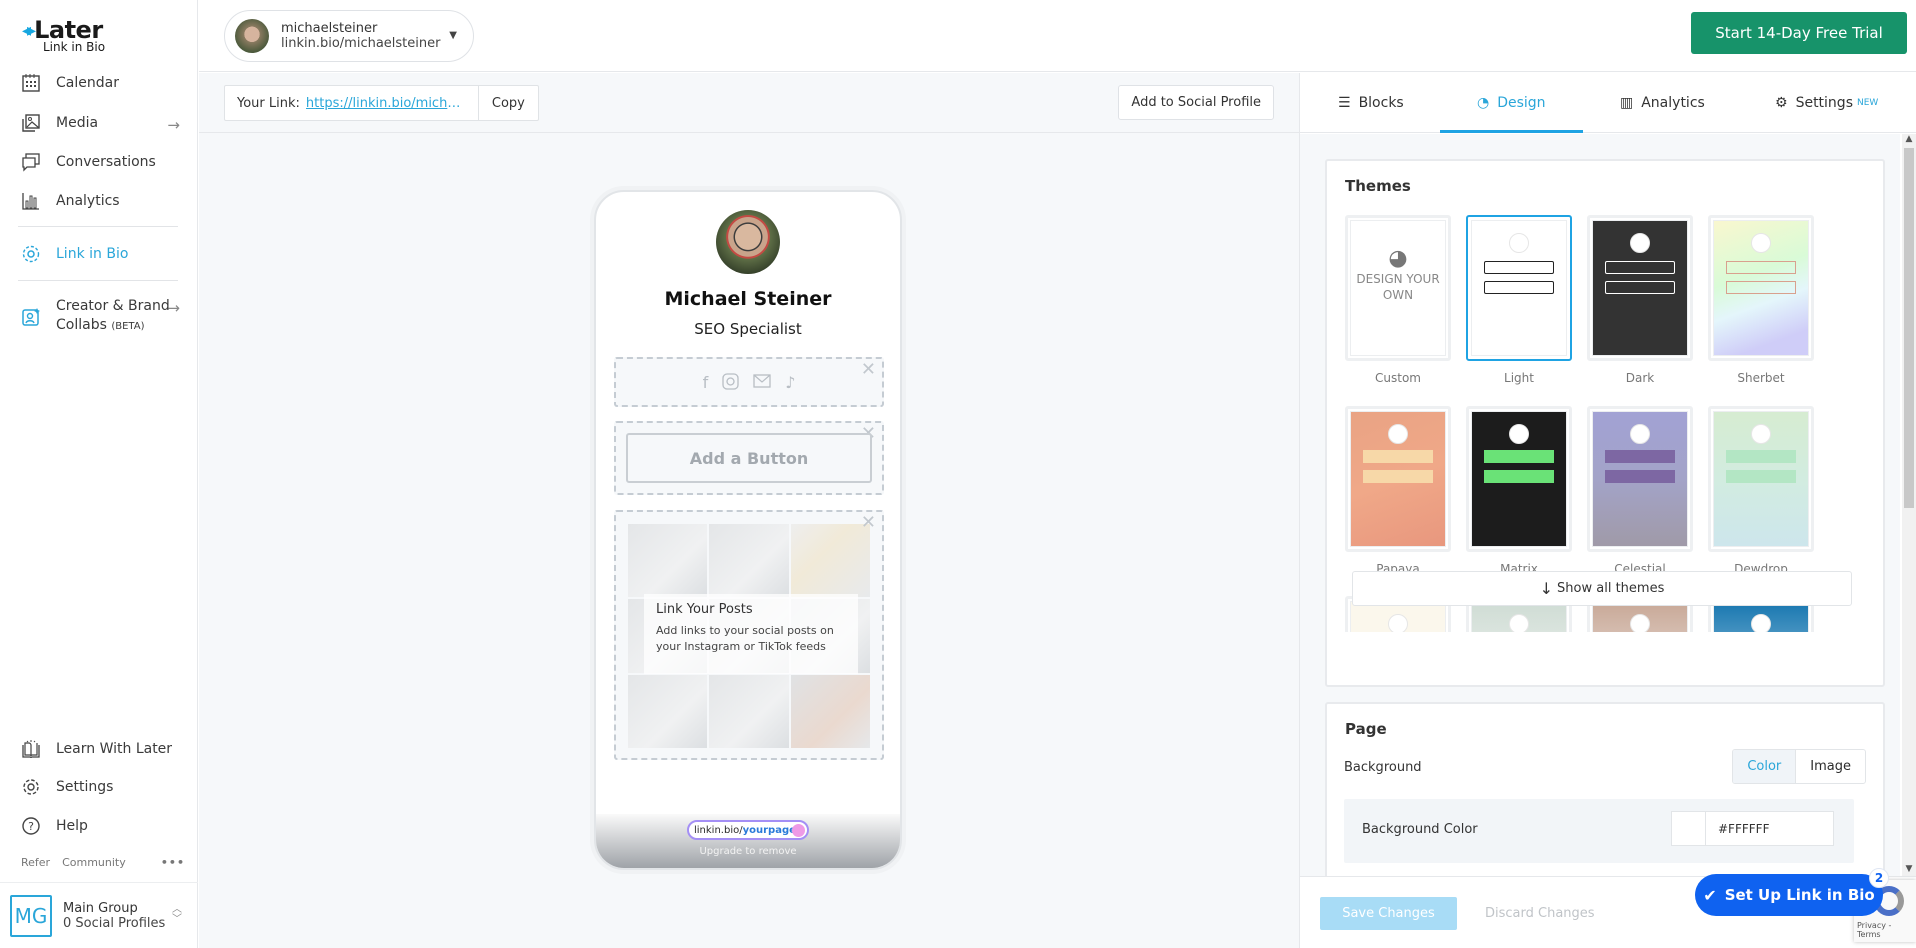  What do you see at coordinates (868, 522) in the screenshot?
I see `close-icon: ✕` at bounding box center [868, 522].